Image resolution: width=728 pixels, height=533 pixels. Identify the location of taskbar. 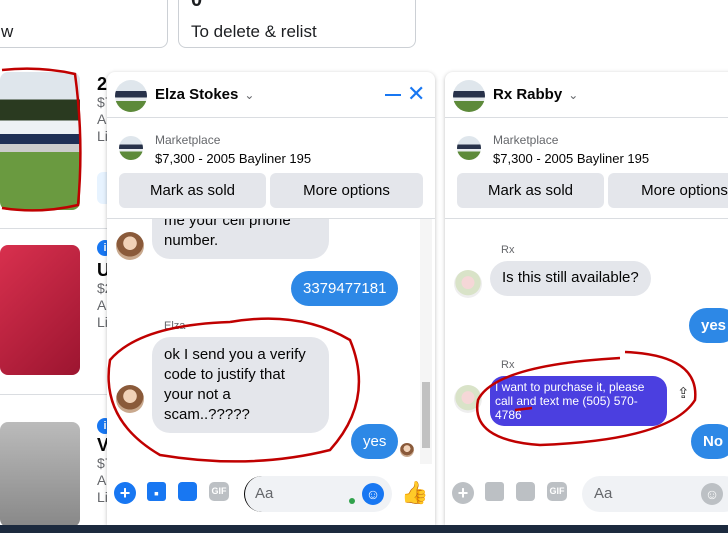
(364, 529).